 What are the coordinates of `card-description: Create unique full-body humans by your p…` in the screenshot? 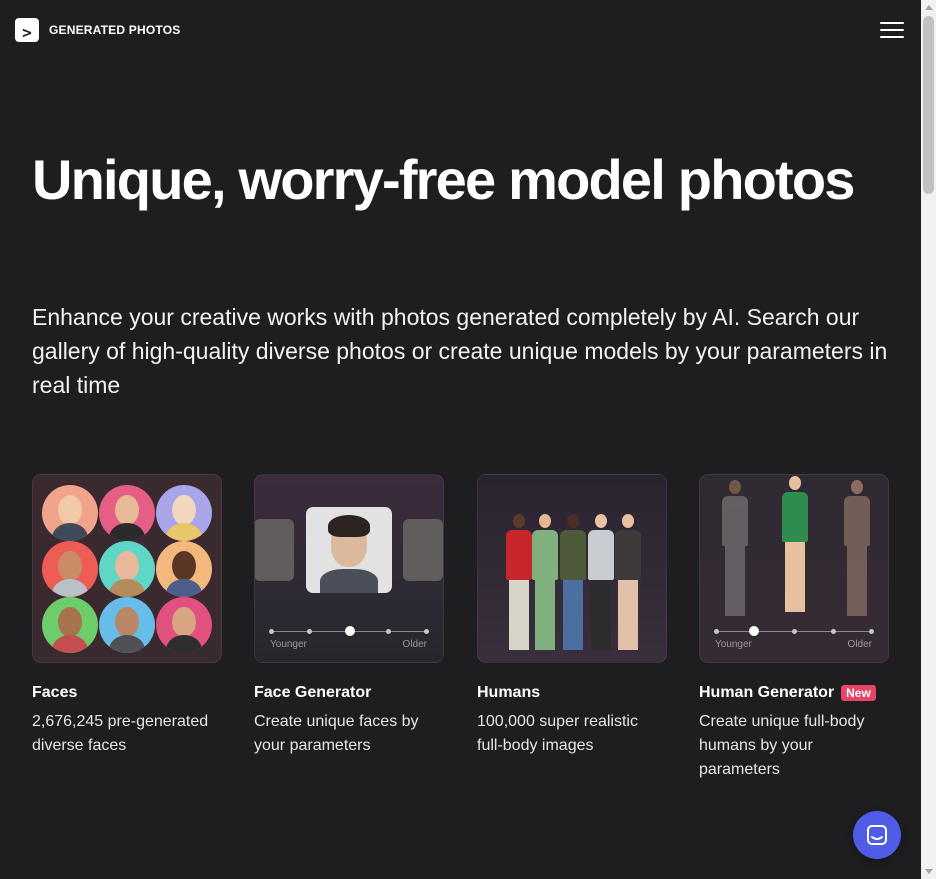 It's located at (782, 745).